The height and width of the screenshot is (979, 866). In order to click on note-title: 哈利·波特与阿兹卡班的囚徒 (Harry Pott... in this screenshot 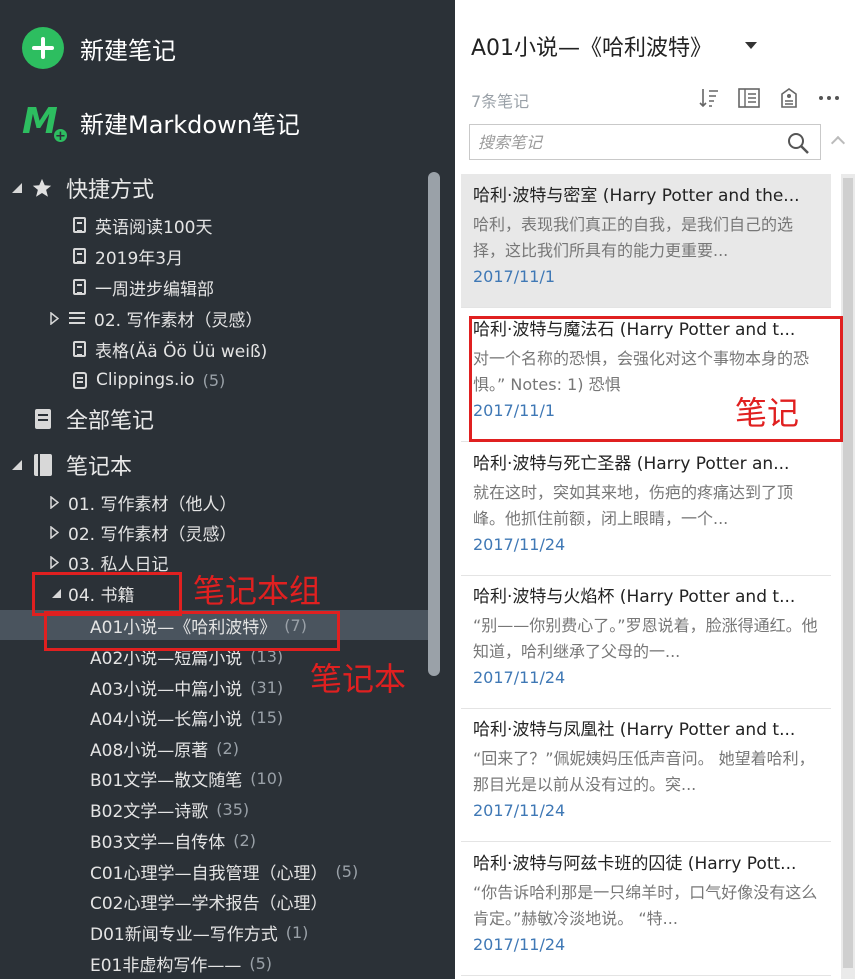, I will do `click(635, 864)`.